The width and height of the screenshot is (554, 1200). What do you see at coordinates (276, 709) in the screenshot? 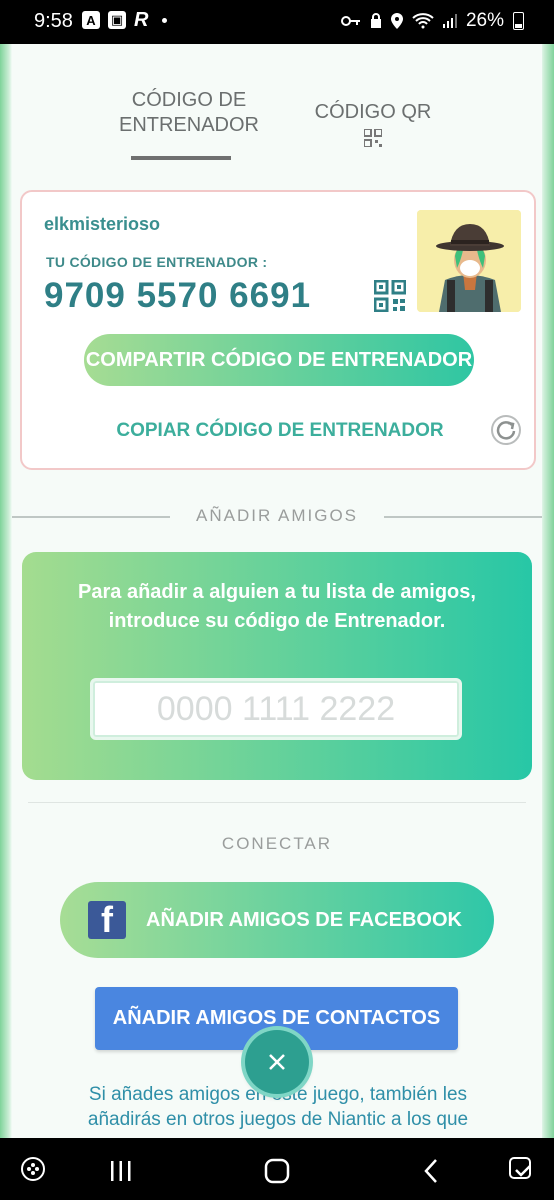
I see `friend-code-input` at bounding box center [276, 709].